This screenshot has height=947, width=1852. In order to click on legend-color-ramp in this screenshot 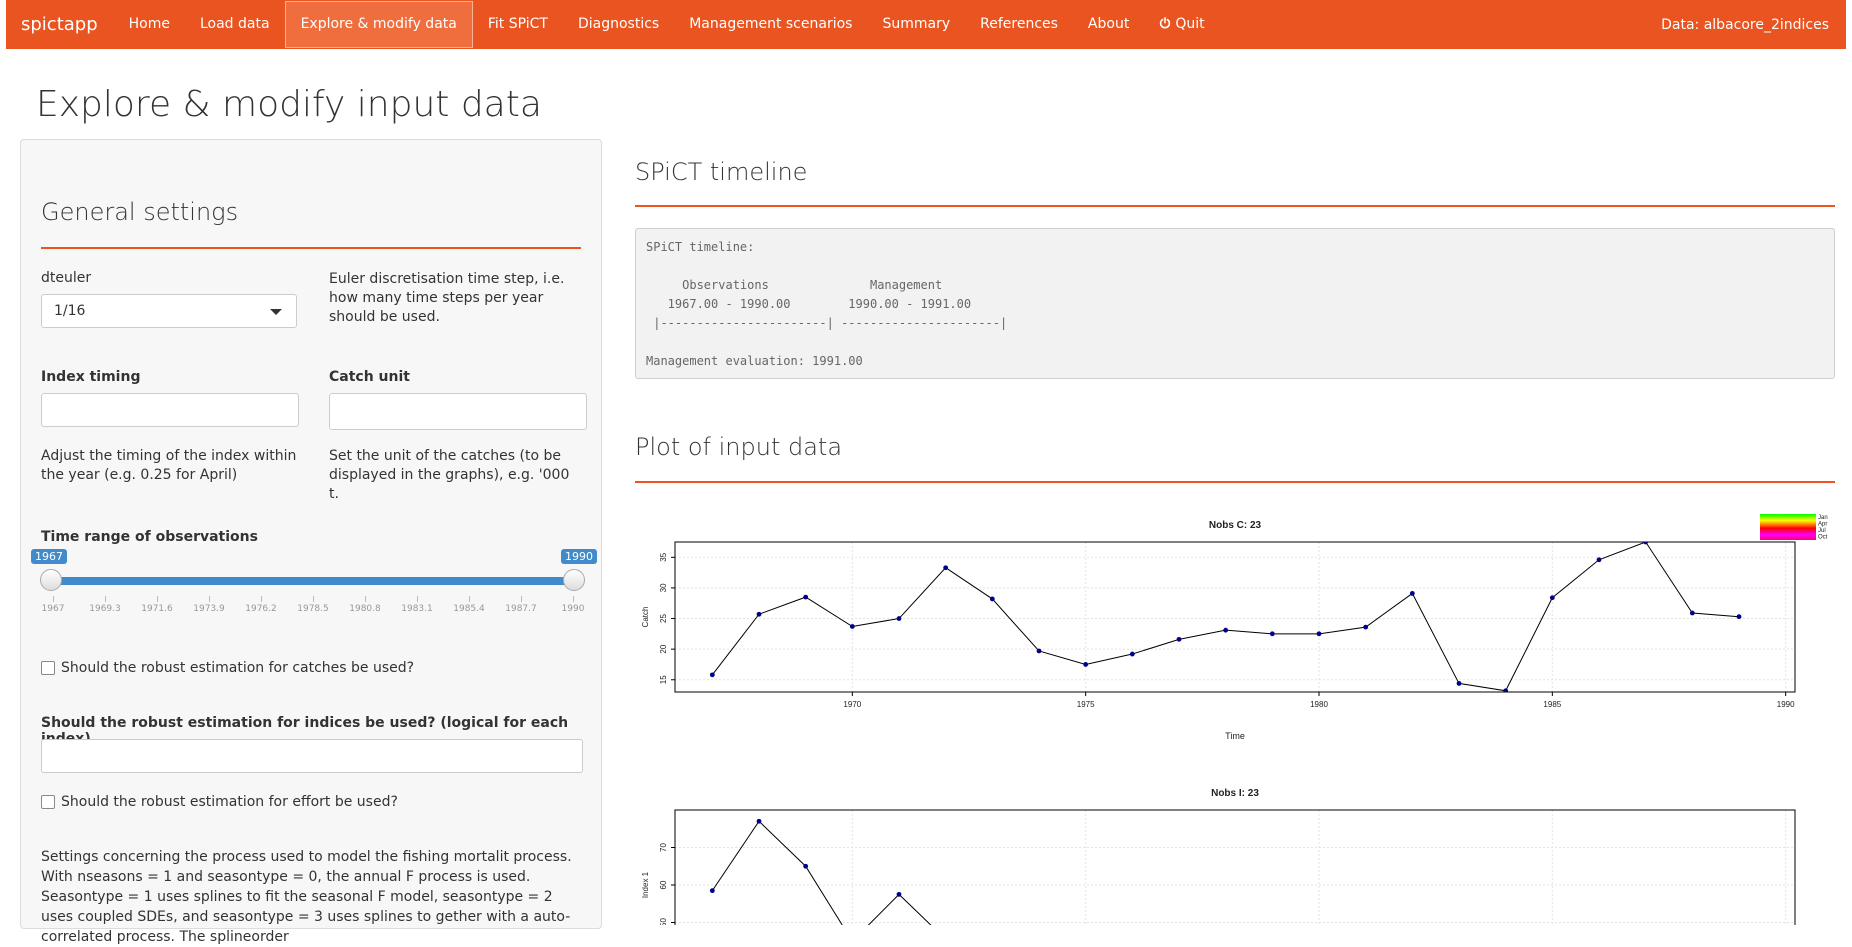, I will do `click(1788, 527)`.